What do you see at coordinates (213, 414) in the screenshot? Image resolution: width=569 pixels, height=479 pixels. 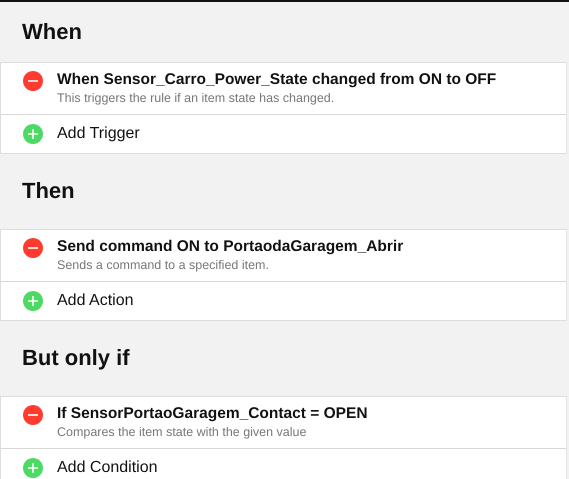 I see `rule-title: If SensorPortaoGaragem_Contact = OPEN` at bounding box center [213, 414].